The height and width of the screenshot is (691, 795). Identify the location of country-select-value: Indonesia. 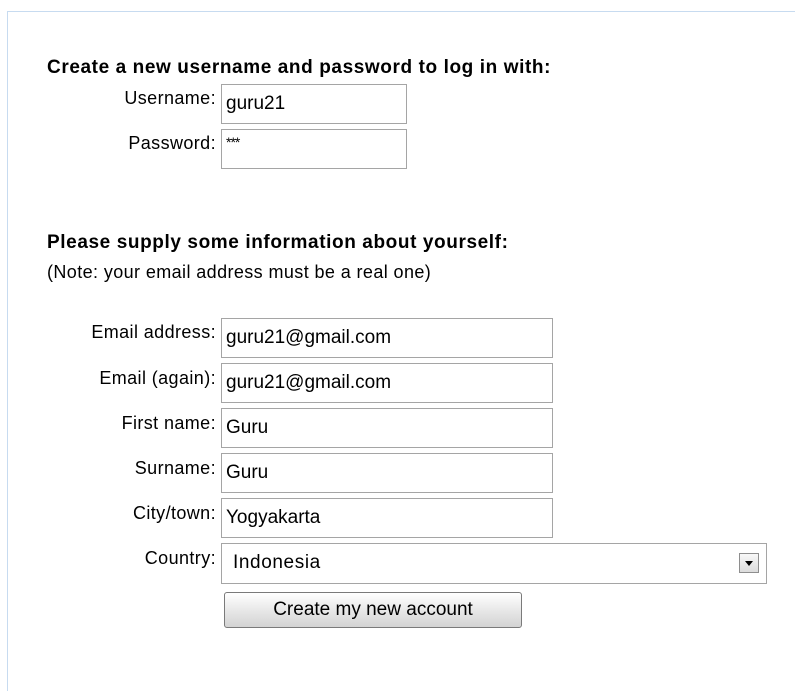
(277, 562).